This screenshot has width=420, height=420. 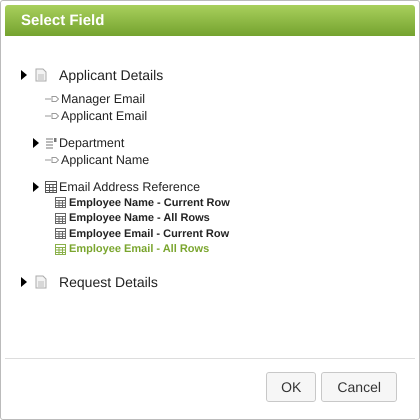 I want to click on tree-item: Applicant Name, so click(x=218, y=159).